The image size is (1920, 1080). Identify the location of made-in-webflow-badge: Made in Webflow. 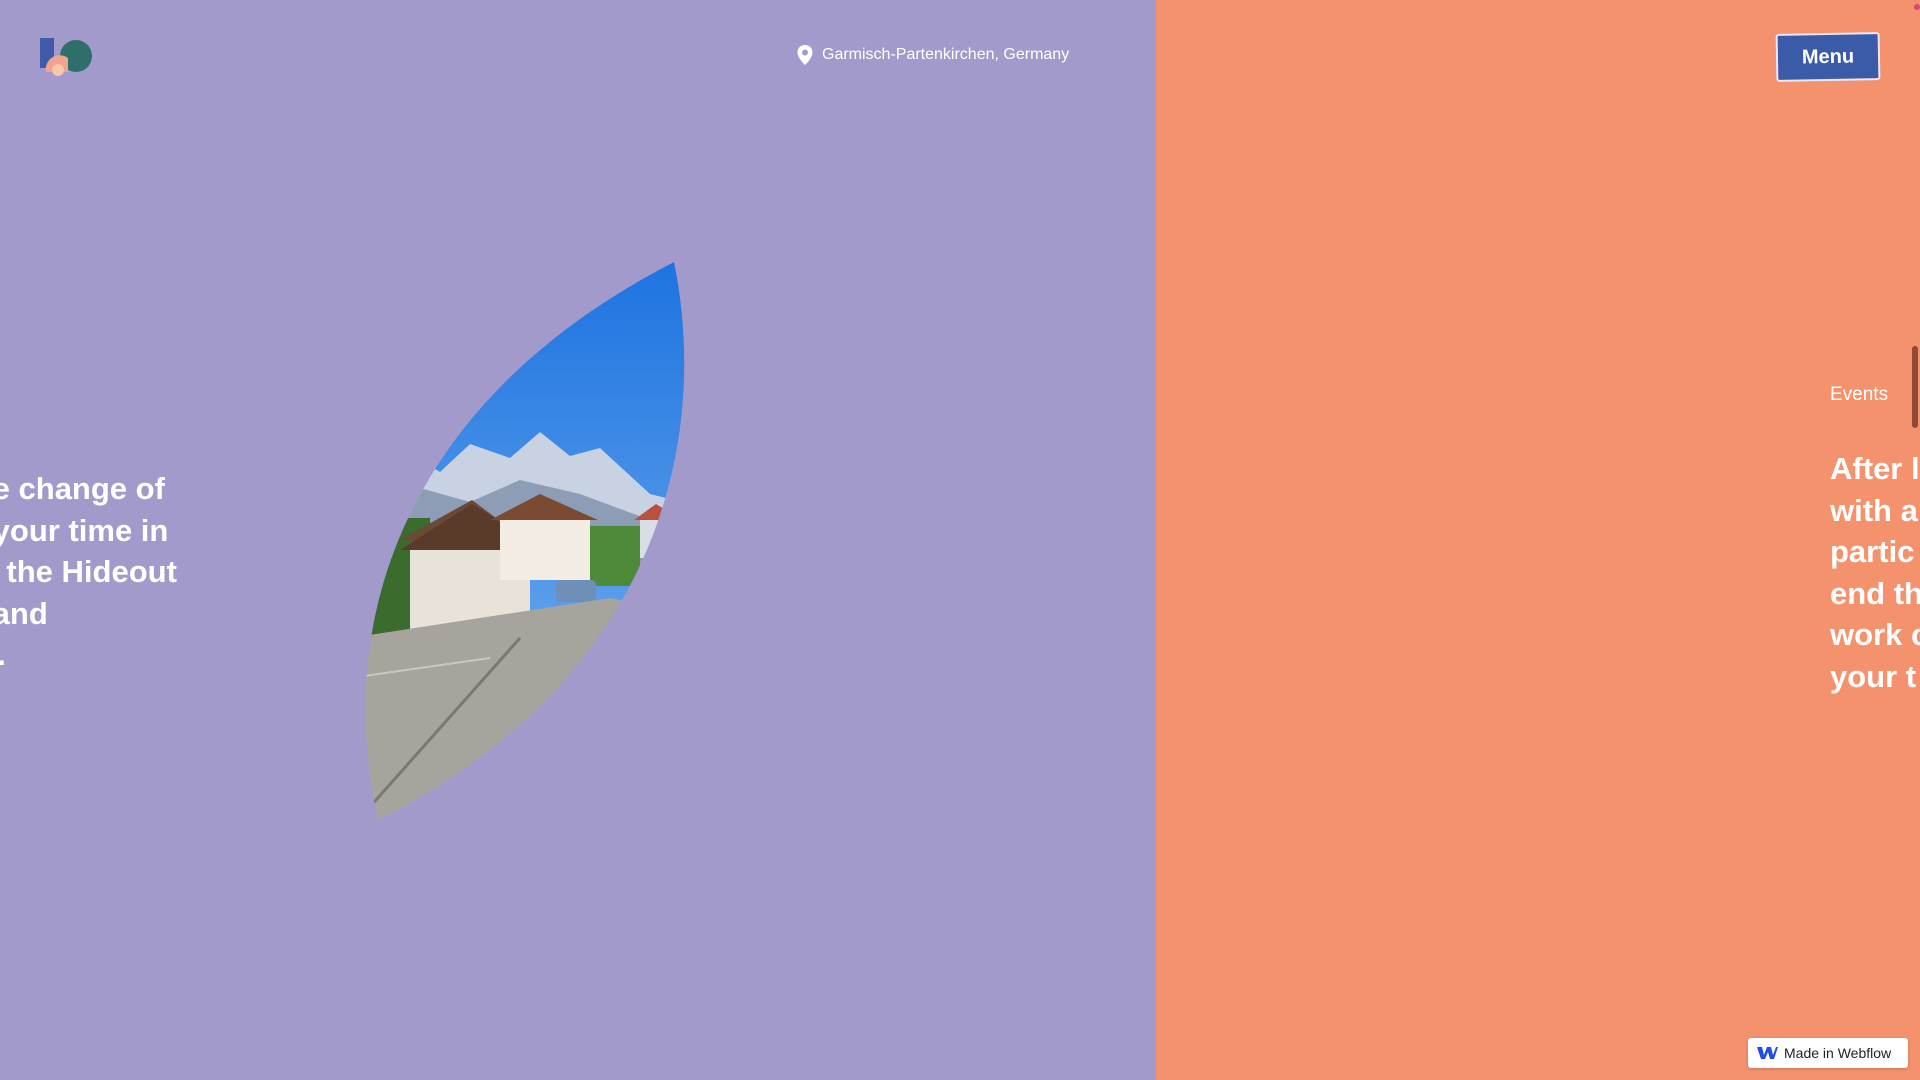
(1828, 1053).